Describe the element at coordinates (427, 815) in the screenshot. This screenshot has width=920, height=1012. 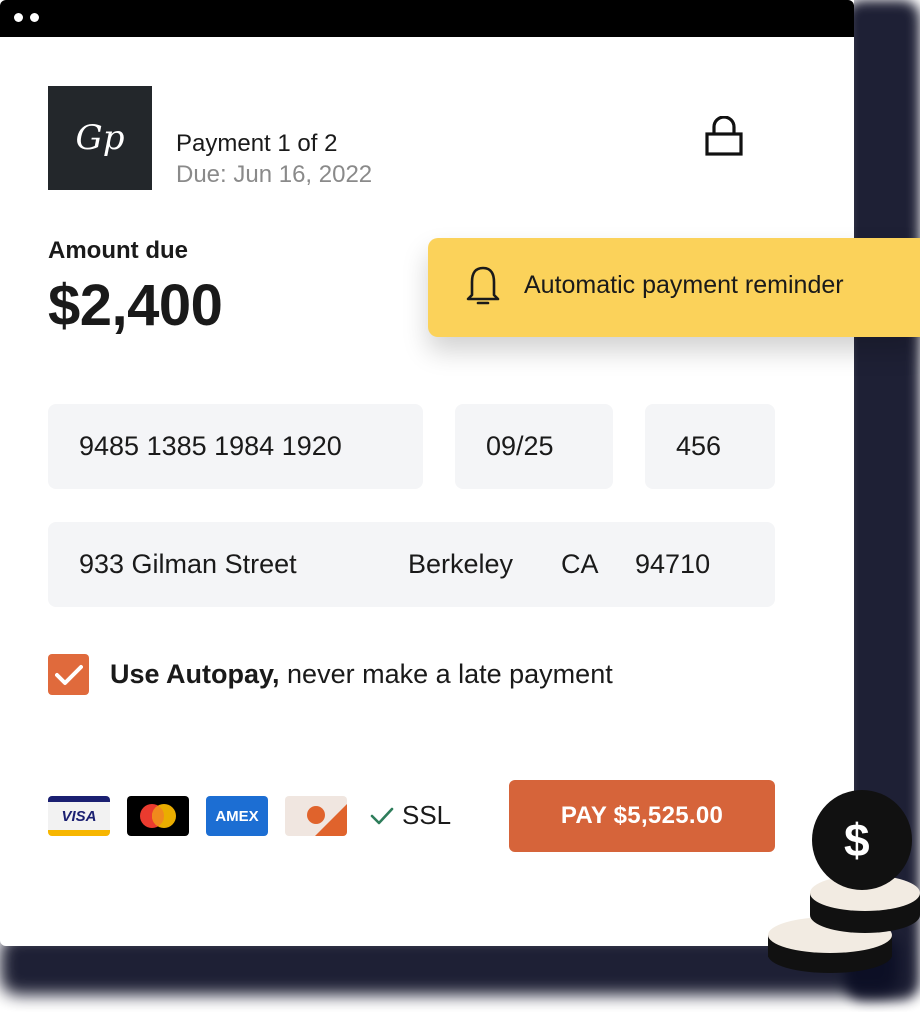
I see `ssl-text: SSL` at that location.